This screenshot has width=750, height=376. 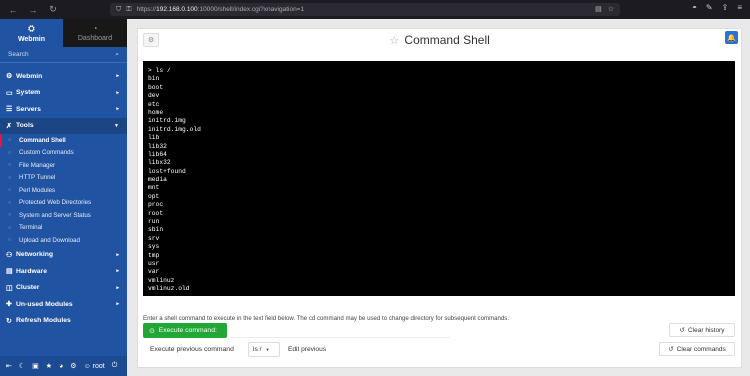 I want to click on sidebar-subitem-label: Terminal, so click(x=31, y=228).